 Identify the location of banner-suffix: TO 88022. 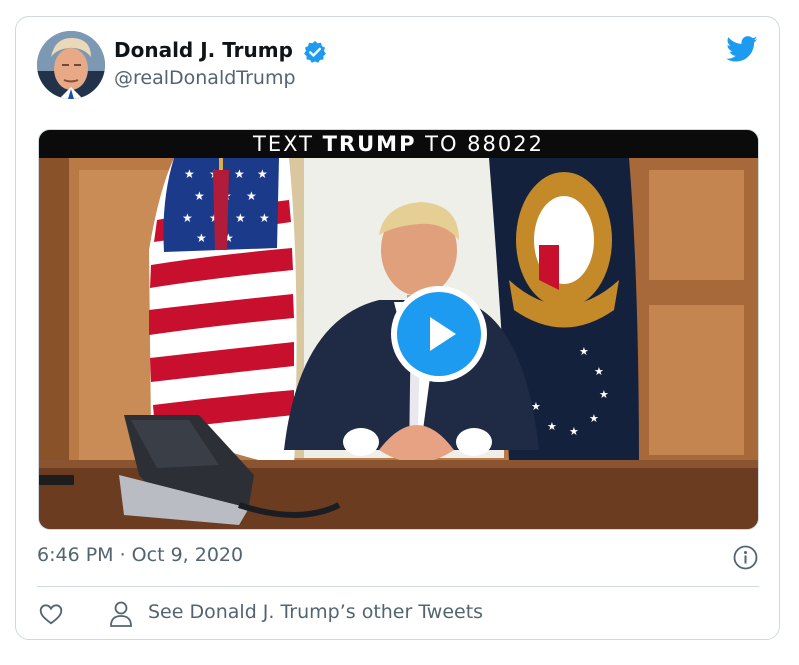
(480, 144).